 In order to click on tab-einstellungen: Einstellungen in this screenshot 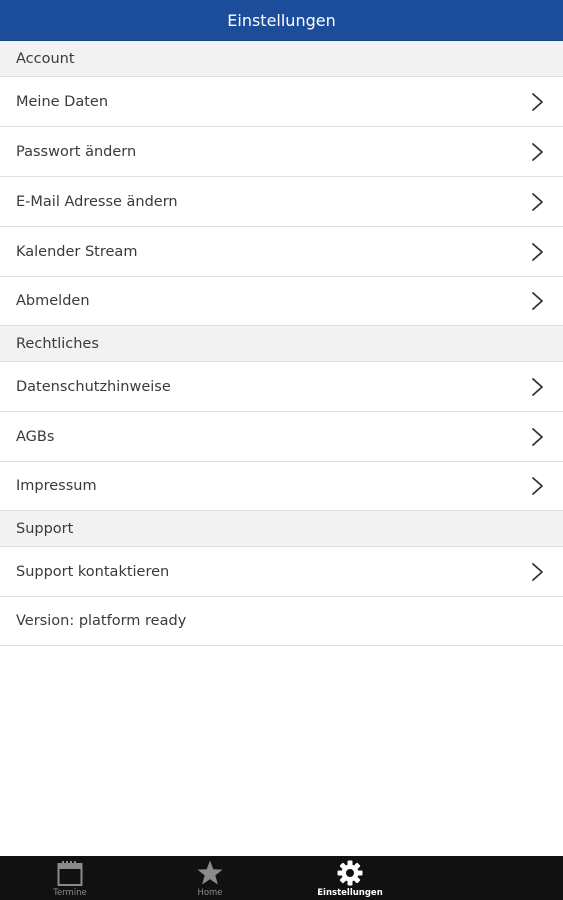, I will do `click(350, 878)`.